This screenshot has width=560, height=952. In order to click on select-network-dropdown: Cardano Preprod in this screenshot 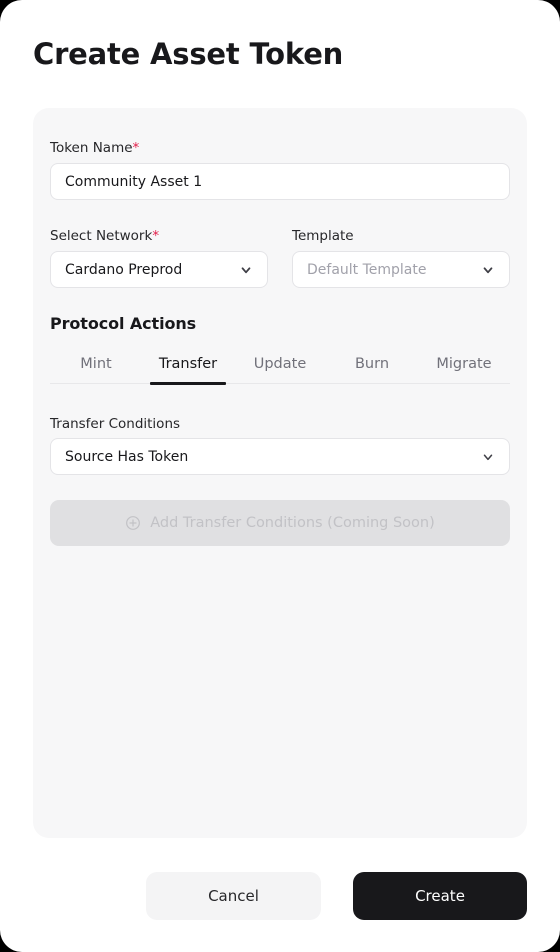, I will do `click(159, 269)`.